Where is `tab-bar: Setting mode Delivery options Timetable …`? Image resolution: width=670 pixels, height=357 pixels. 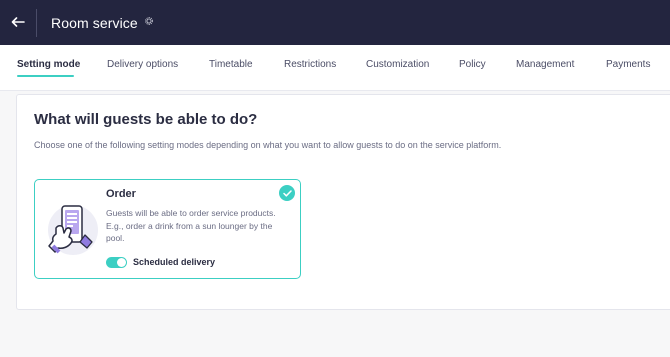 tab-bar: Setting mode Delivery options Timetable … is located at coordinates (335, 68).